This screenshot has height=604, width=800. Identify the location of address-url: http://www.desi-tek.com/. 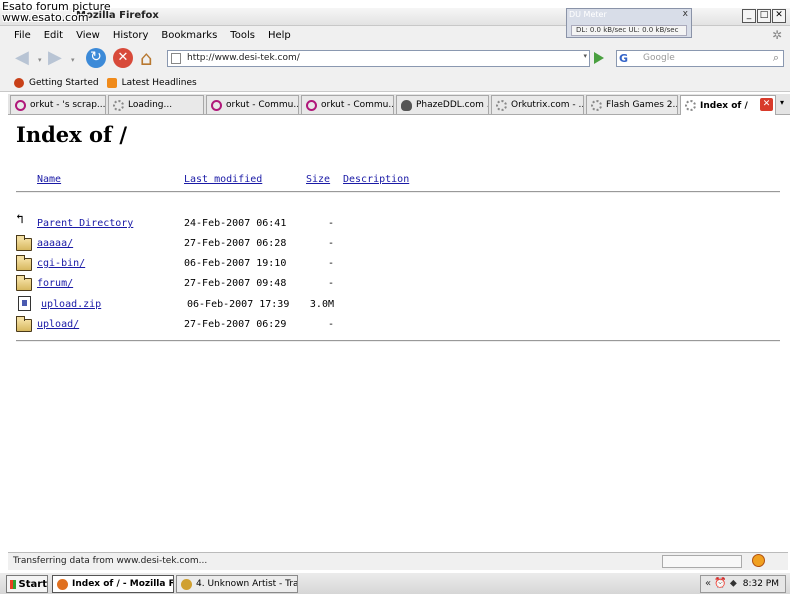
(243, 58).